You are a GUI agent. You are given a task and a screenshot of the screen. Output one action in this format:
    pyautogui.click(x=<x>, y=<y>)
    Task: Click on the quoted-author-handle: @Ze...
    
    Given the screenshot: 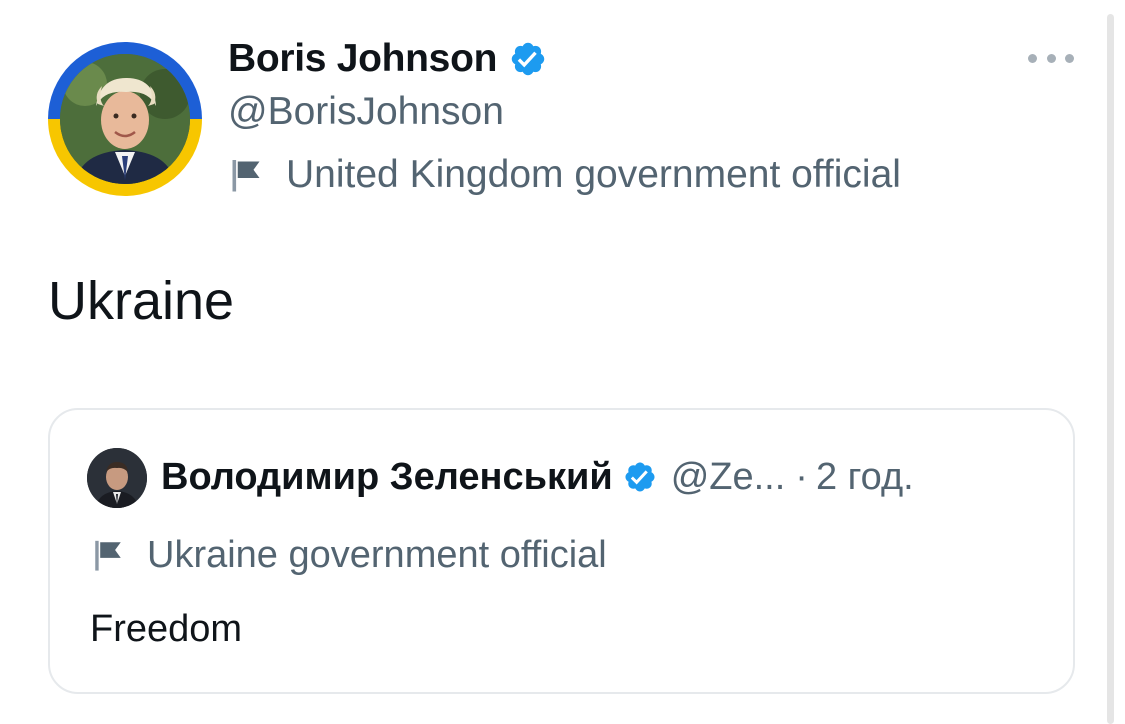 What is the action you would take?
    pyautogui.click(x=728, y=477)
    